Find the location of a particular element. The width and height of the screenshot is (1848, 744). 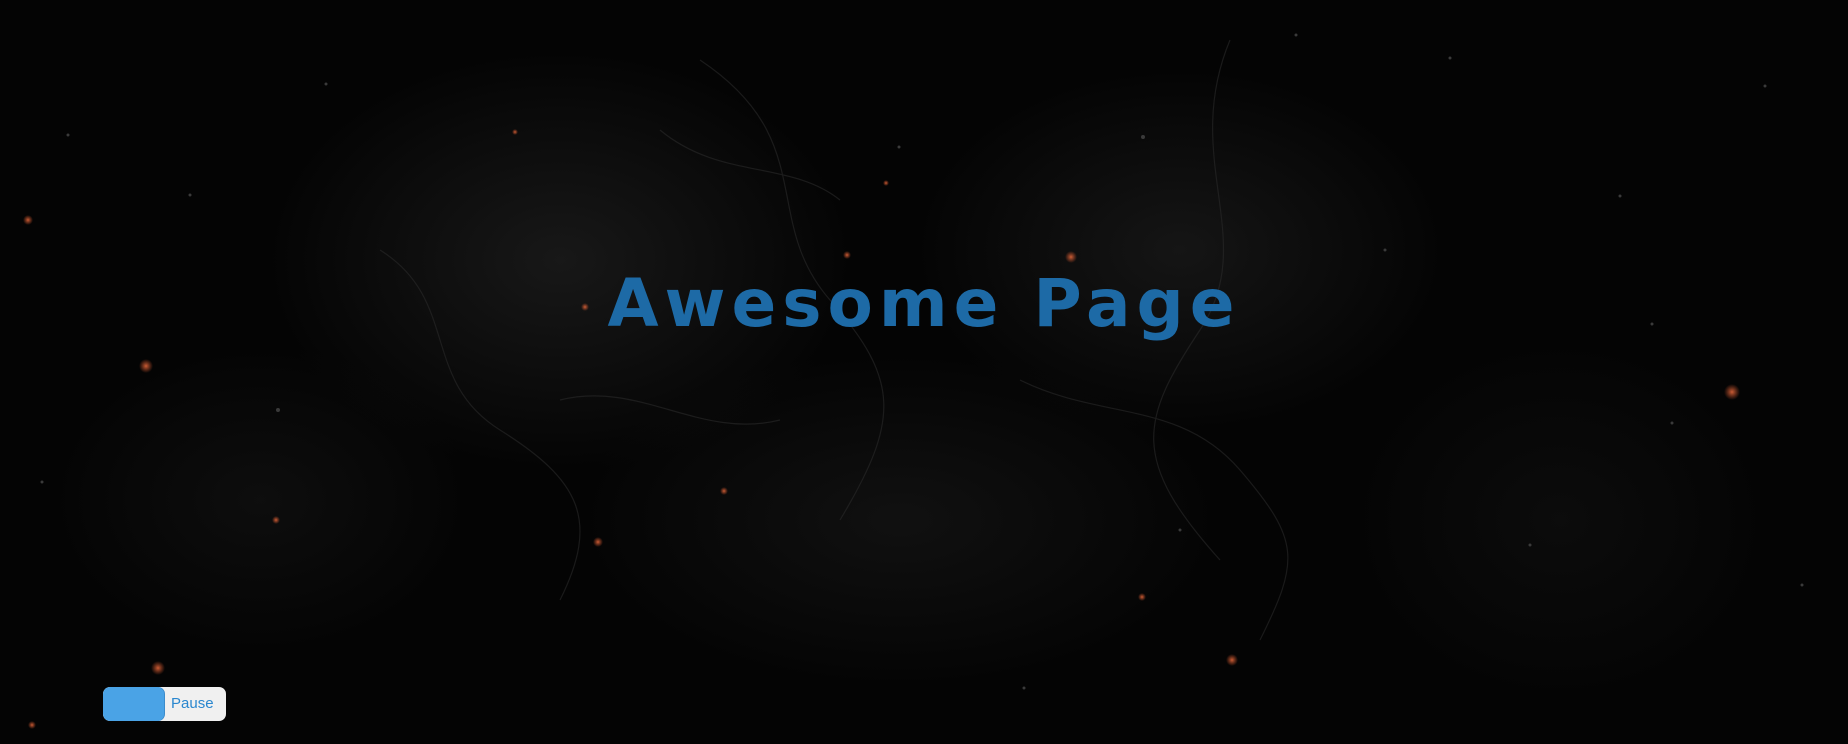

pause-toggle-label: Pause is located at coordinates (192, 704).